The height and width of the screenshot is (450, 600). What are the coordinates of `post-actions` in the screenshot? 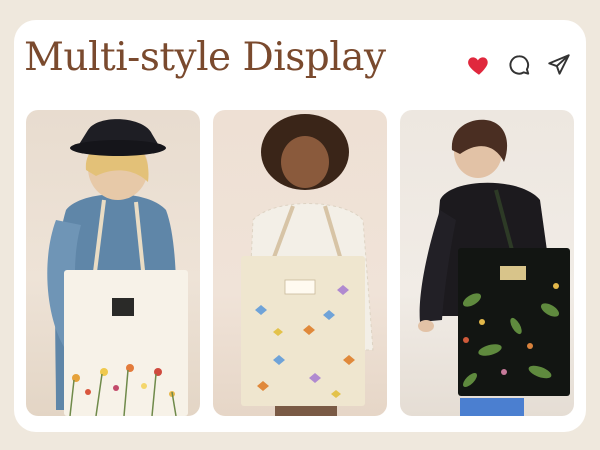 It's located at (519, 65).